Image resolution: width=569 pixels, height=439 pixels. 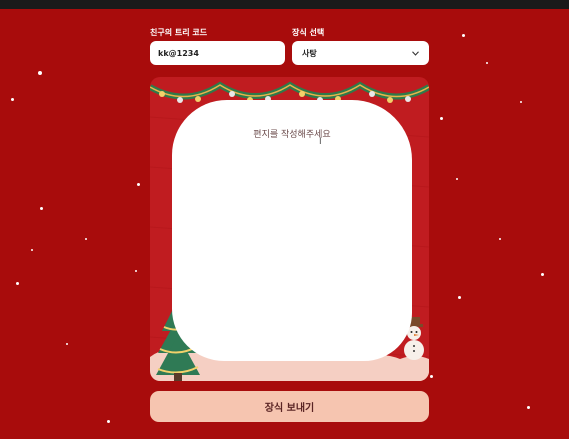 I want to click on decoration-select: 사탕, so click(x=360, y=53).